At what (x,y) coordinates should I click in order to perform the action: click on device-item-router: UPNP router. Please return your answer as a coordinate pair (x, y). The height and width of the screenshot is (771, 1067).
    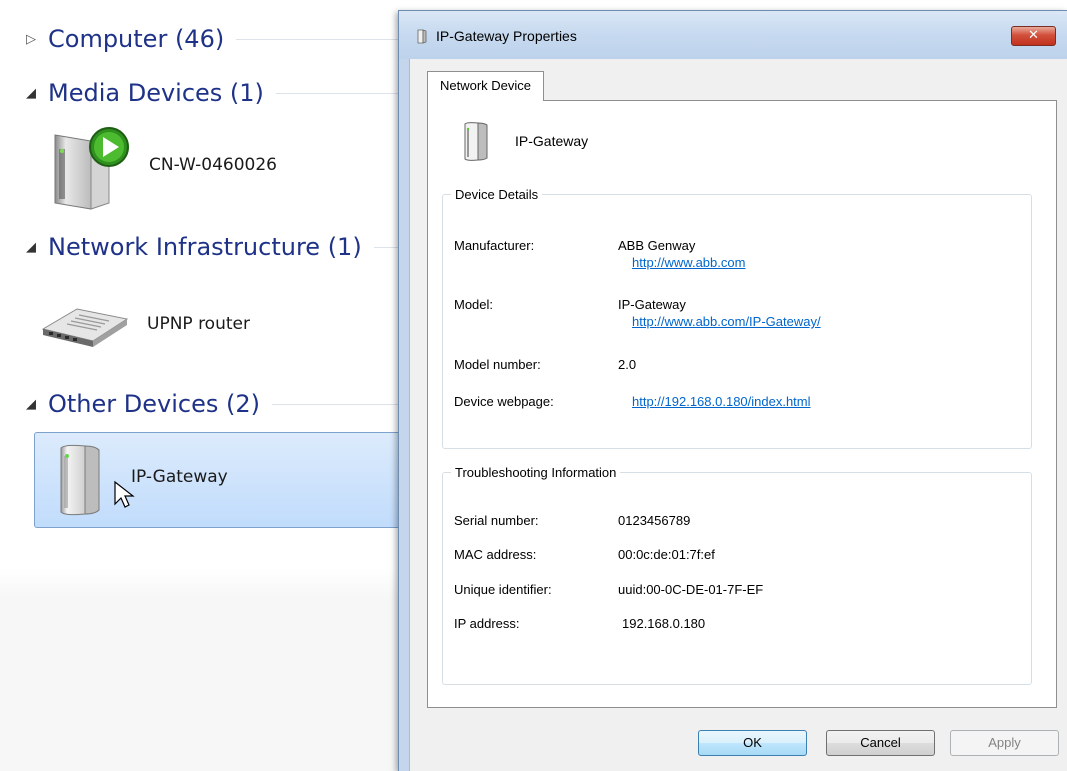
    Looking at the image, I should click on (224, 324).